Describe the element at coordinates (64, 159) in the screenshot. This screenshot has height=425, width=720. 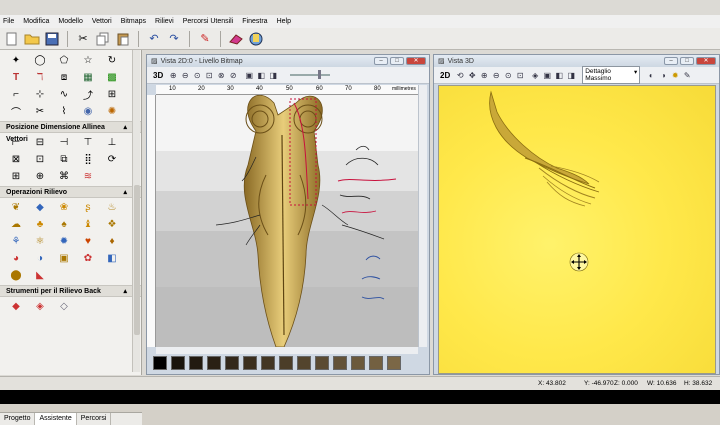
I see `scale-icon: ⧉` at that location.